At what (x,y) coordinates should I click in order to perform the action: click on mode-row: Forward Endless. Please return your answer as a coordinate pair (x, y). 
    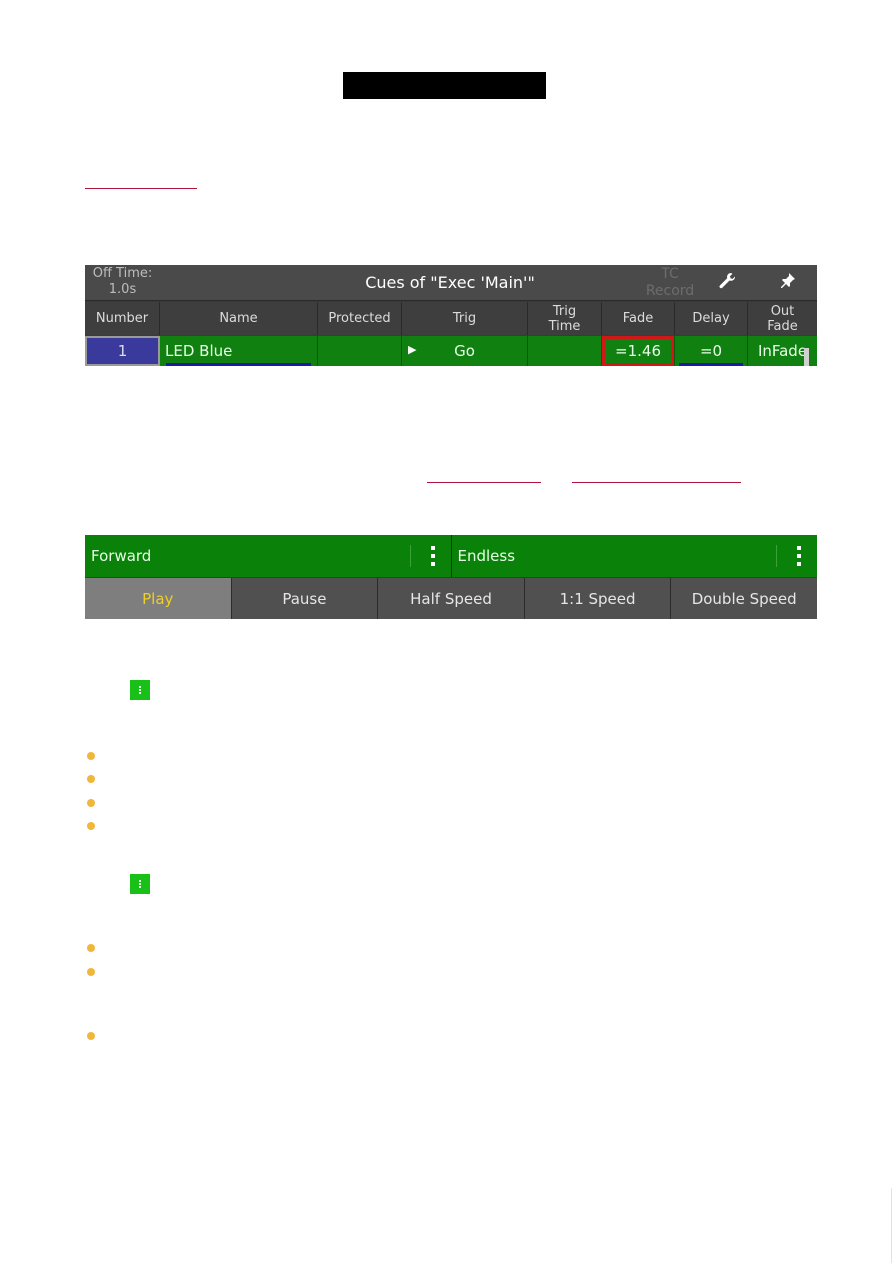
    Looking at the image, I should click on (451, 556).